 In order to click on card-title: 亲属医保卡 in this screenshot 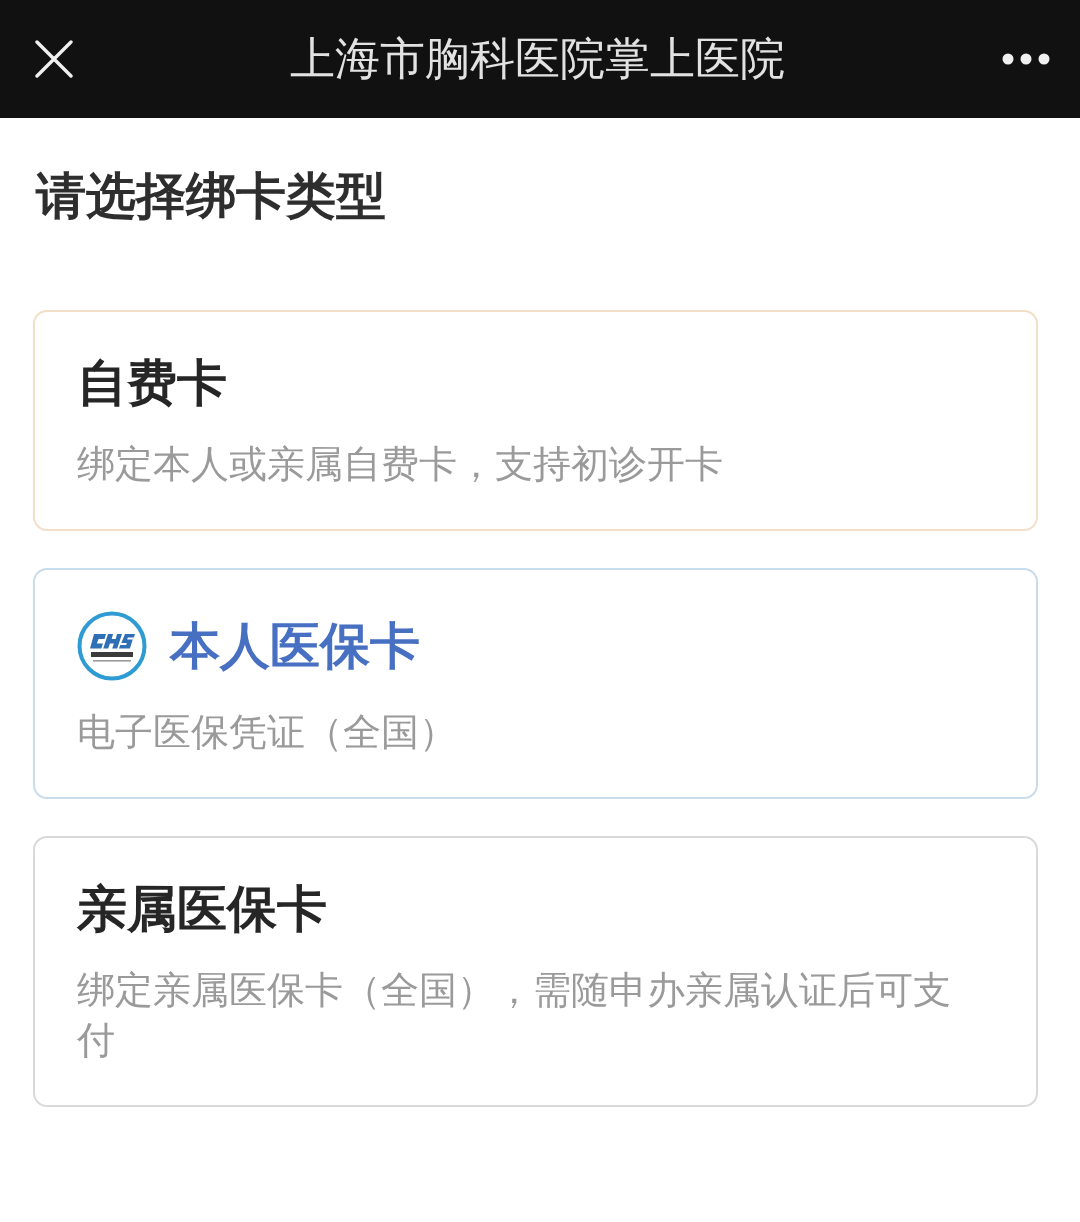, I will do `click(202, 909)`.